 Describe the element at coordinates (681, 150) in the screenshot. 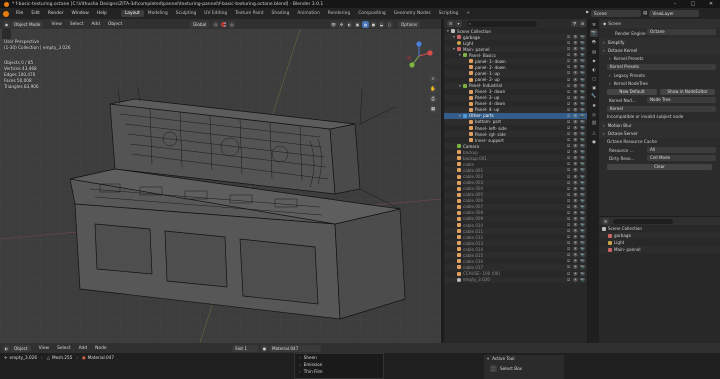

I see `property-field: All` at that location.